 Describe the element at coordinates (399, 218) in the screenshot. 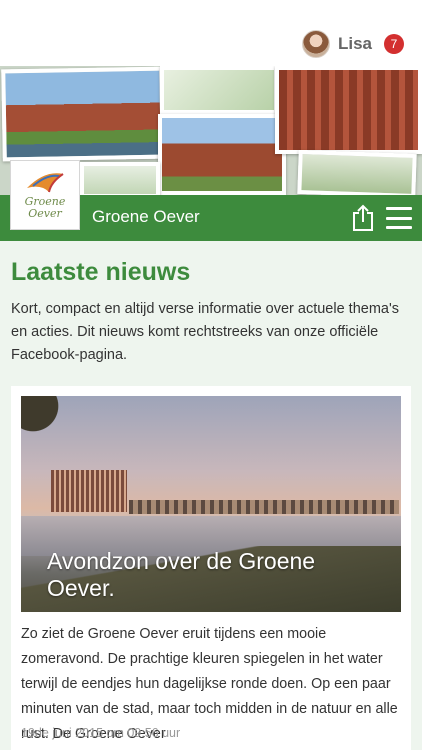

I see `hamburger-menu-icon` at that location.